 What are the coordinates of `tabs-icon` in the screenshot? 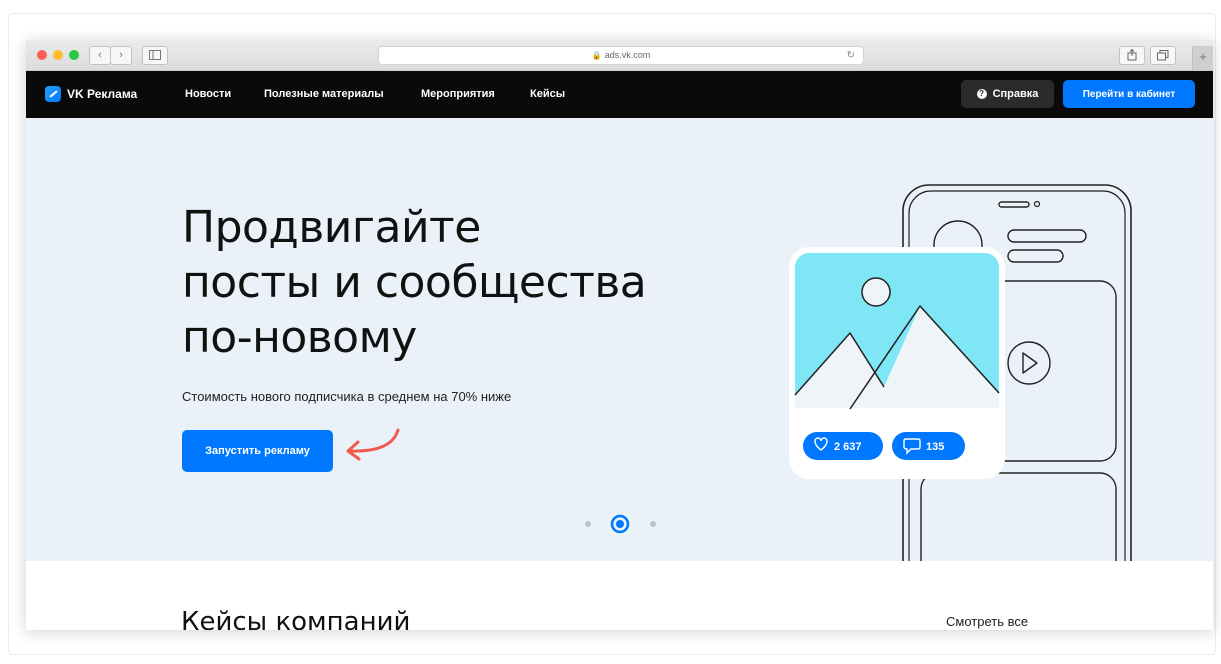 It's located at (1163, 55).